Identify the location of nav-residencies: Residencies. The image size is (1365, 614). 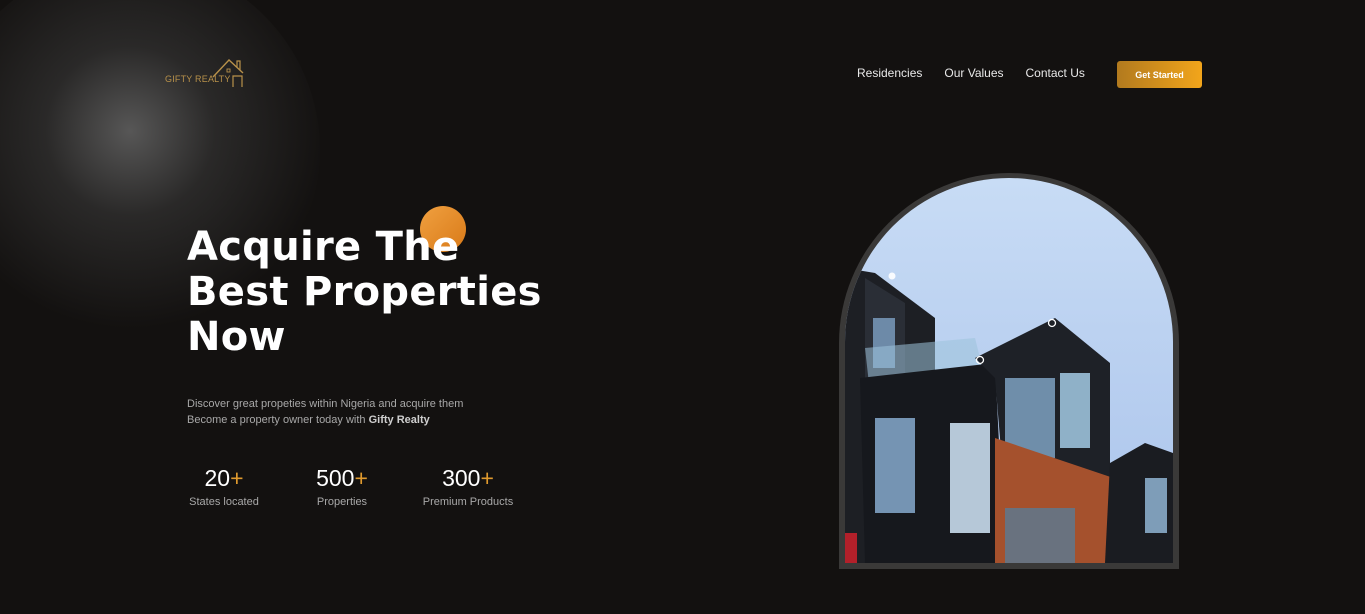
(889, 73).